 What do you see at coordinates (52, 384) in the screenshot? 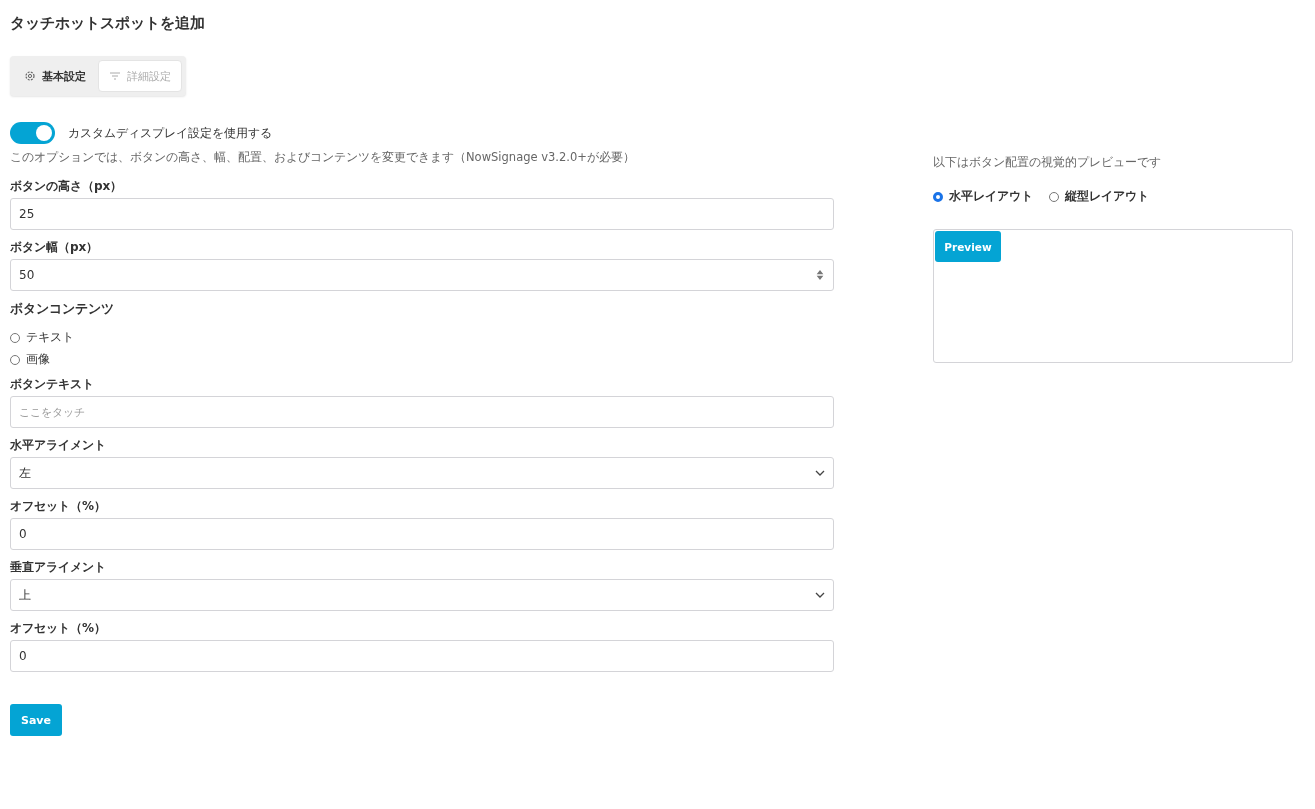
I see `field-label: ボタンテキスト` at bounding box center [52, 384].